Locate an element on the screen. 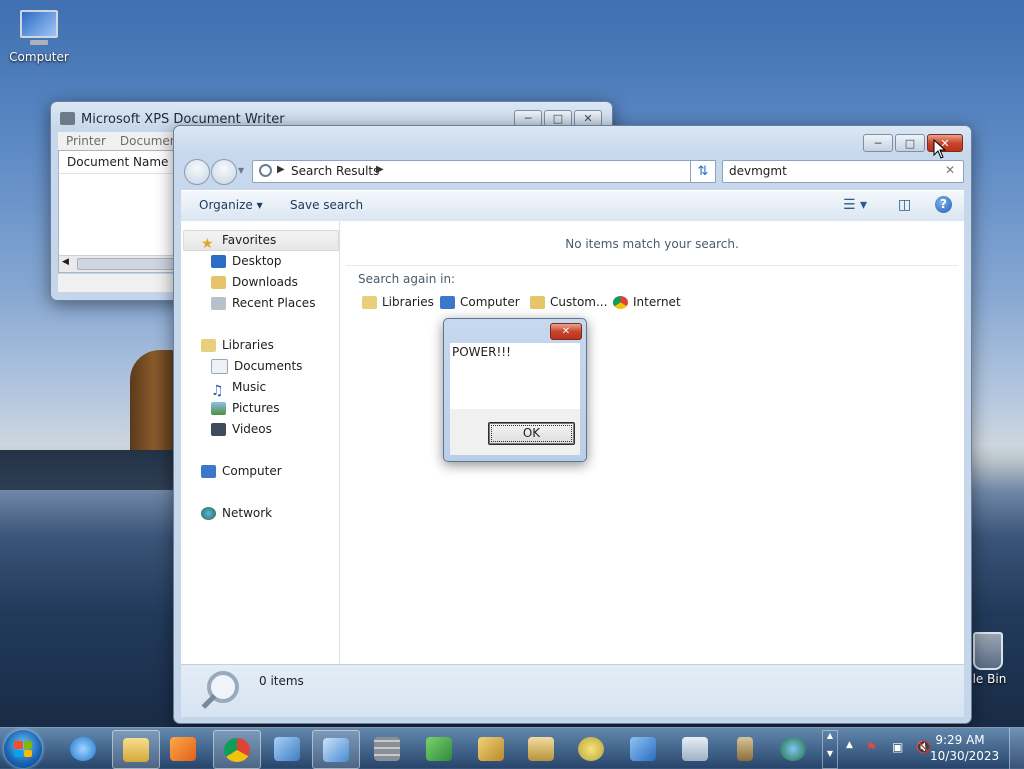  folder-icon is located at coordinates (136, 749).